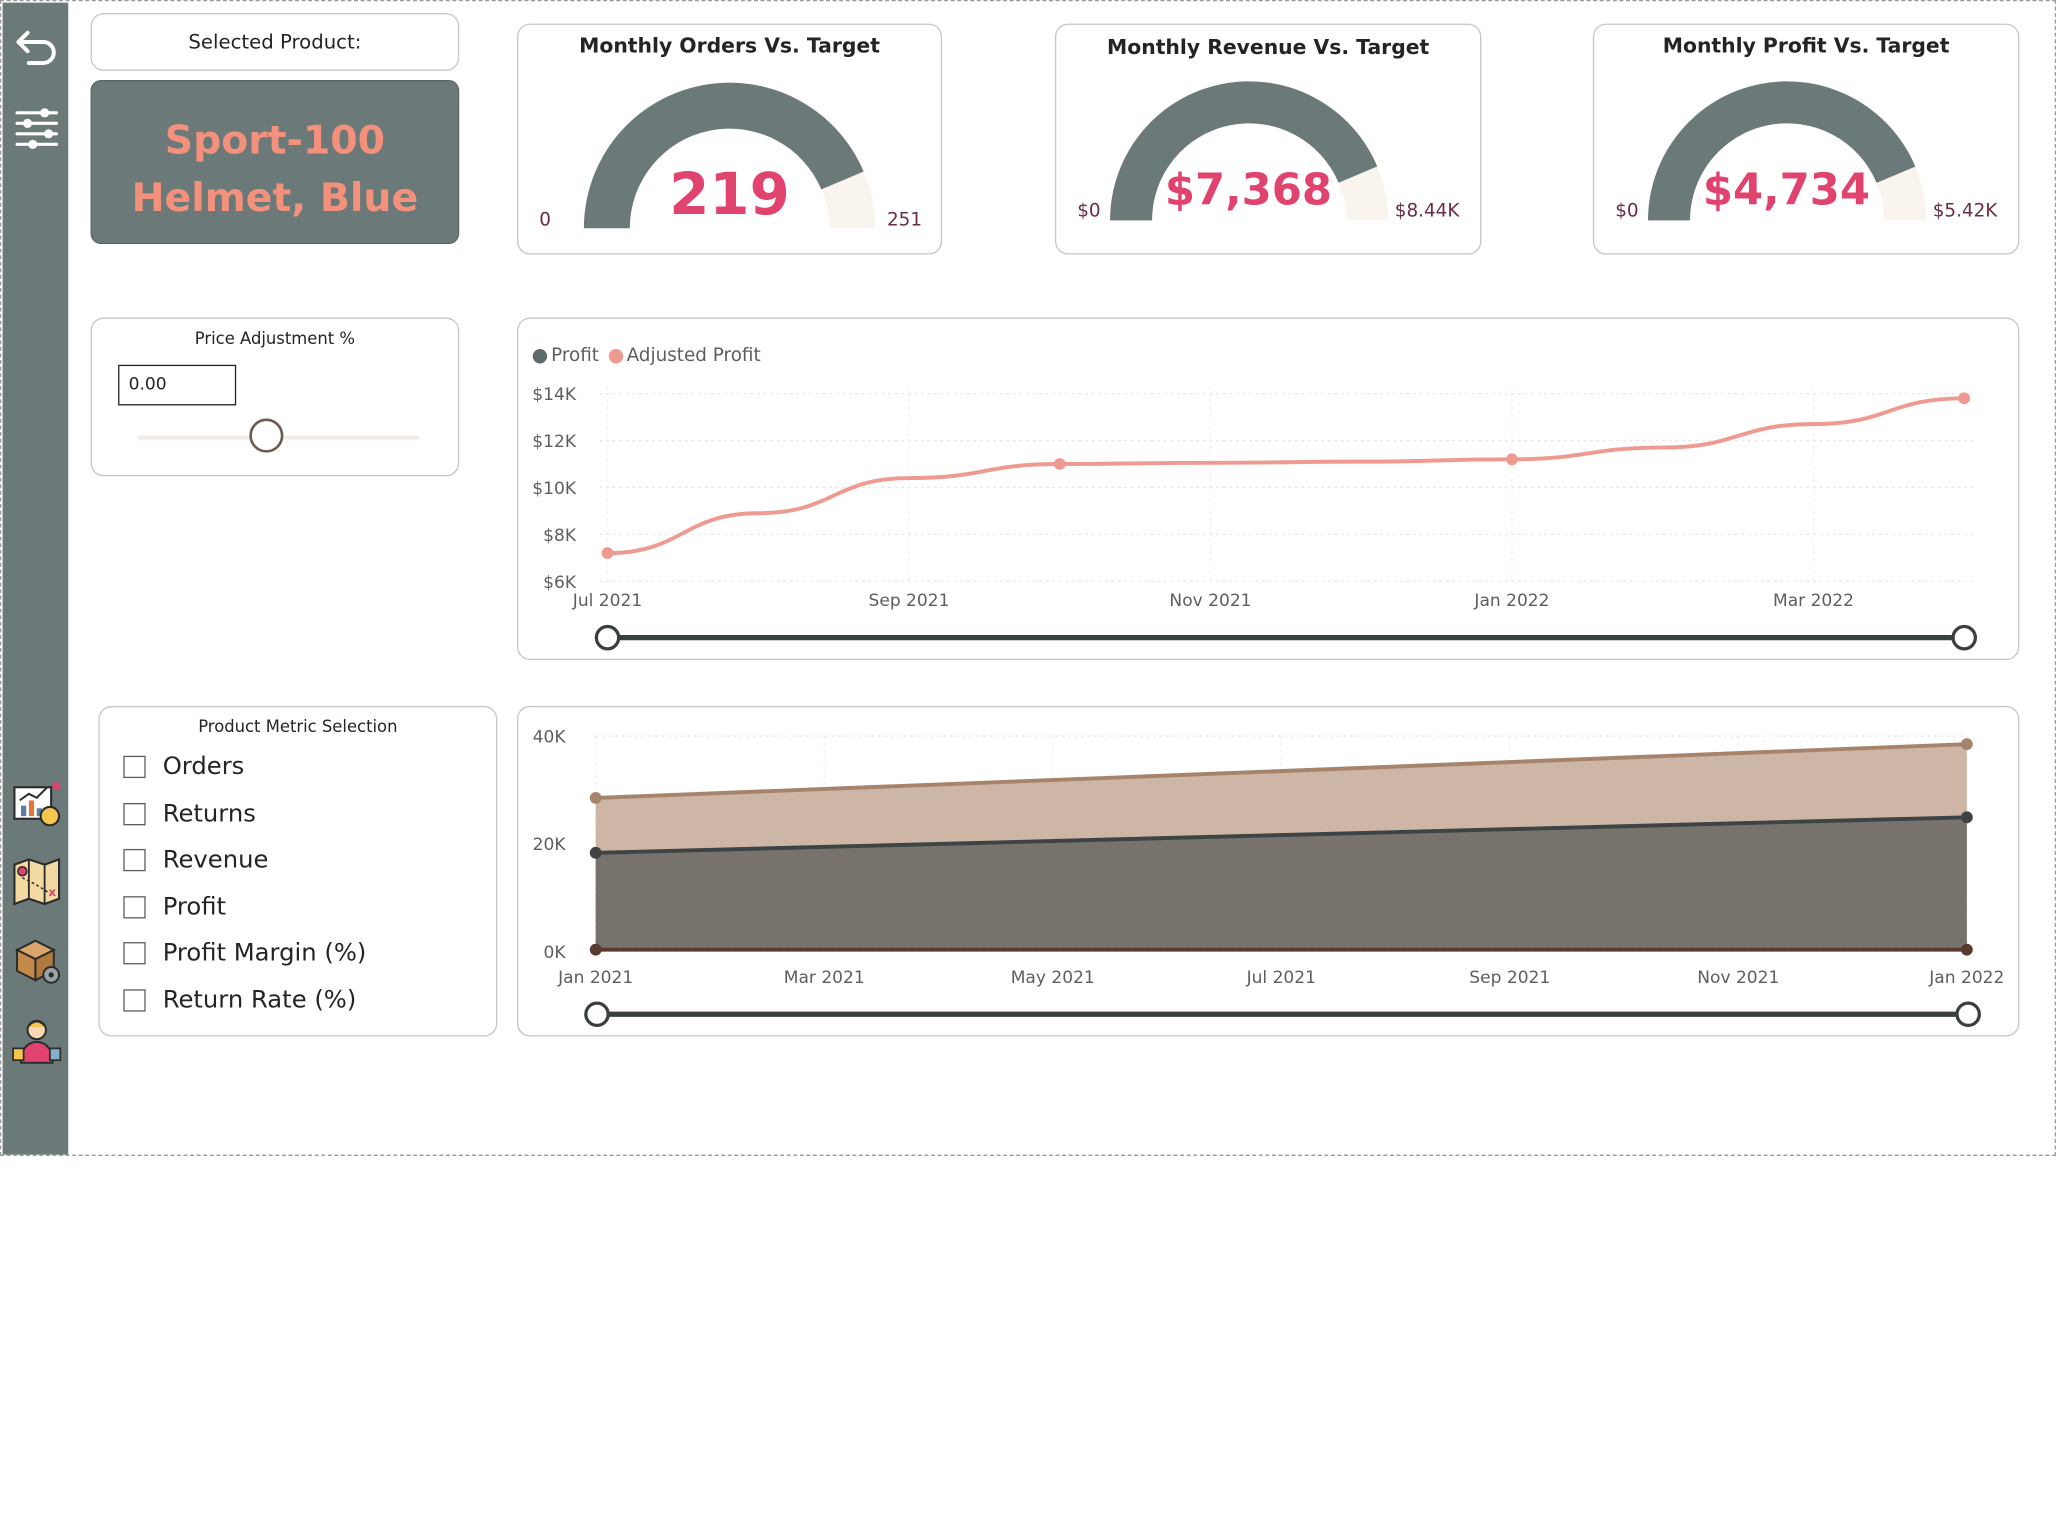 This screenshot has width=2056, height=1517. I want to click on product-metric-title: Product Metric Selection, so click(298, 726).